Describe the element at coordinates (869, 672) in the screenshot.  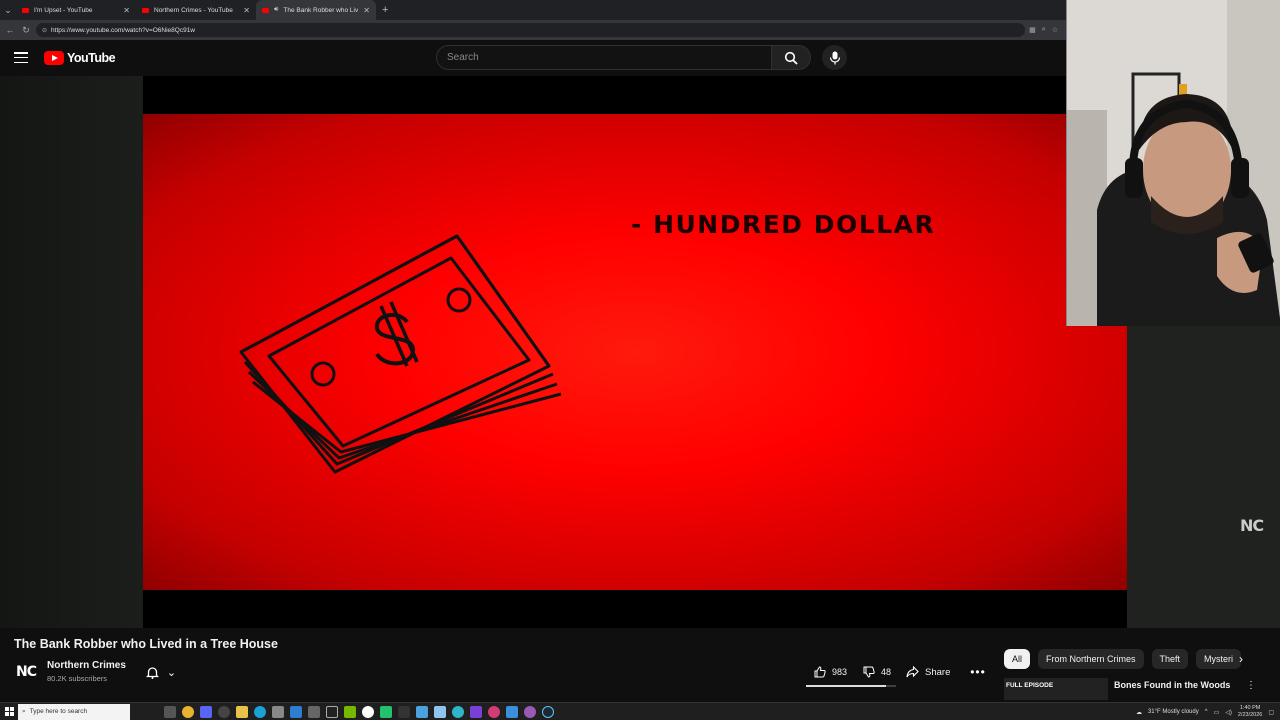
I see `thumbs-down-icon` at that location.